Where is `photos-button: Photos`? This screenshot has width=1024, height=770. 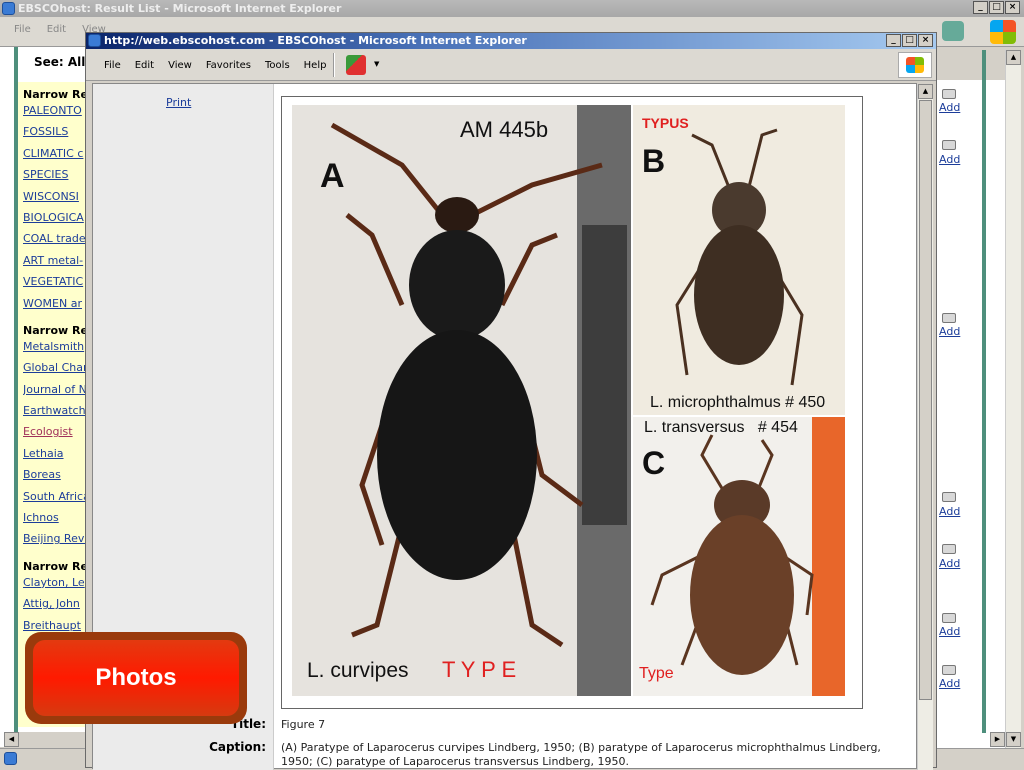 photos-button: Photos is located at coordinates (136, 678).